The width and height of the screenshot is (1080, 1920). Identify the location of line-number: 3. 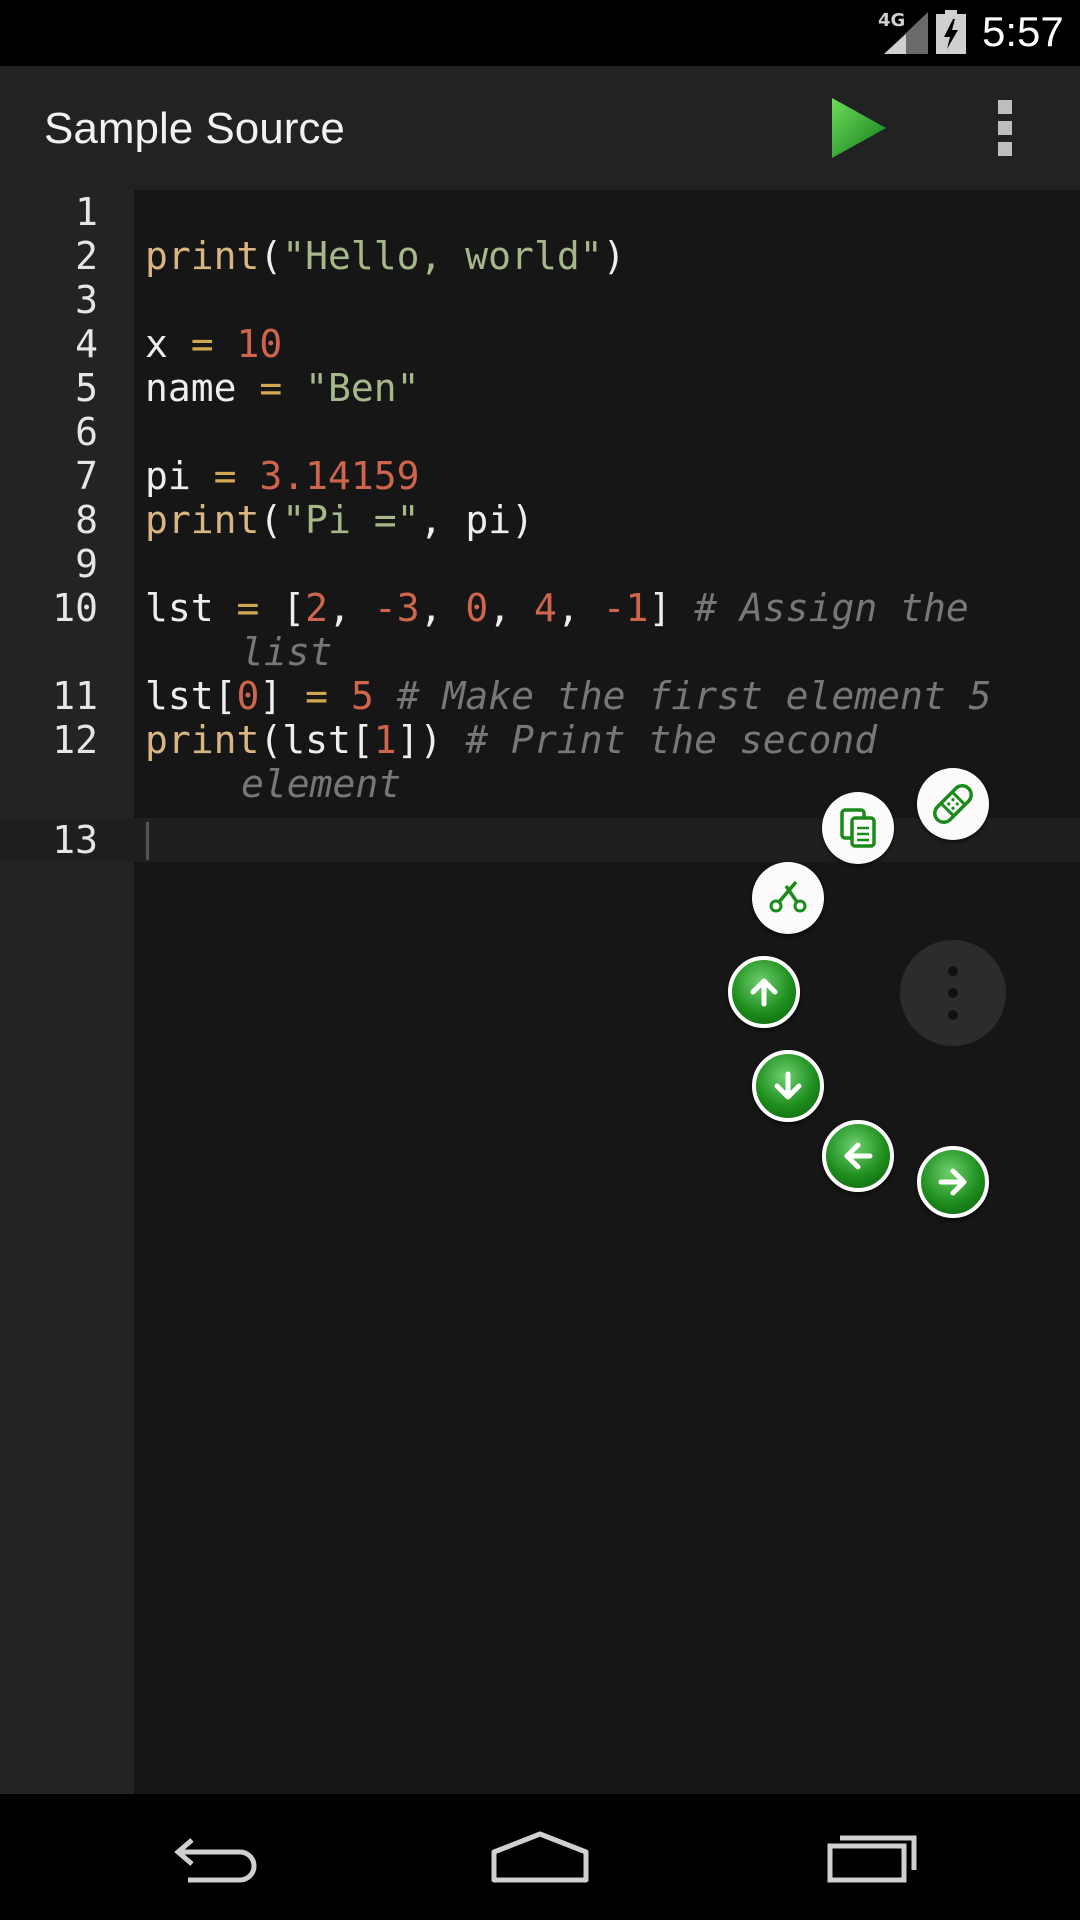
(86, 300).